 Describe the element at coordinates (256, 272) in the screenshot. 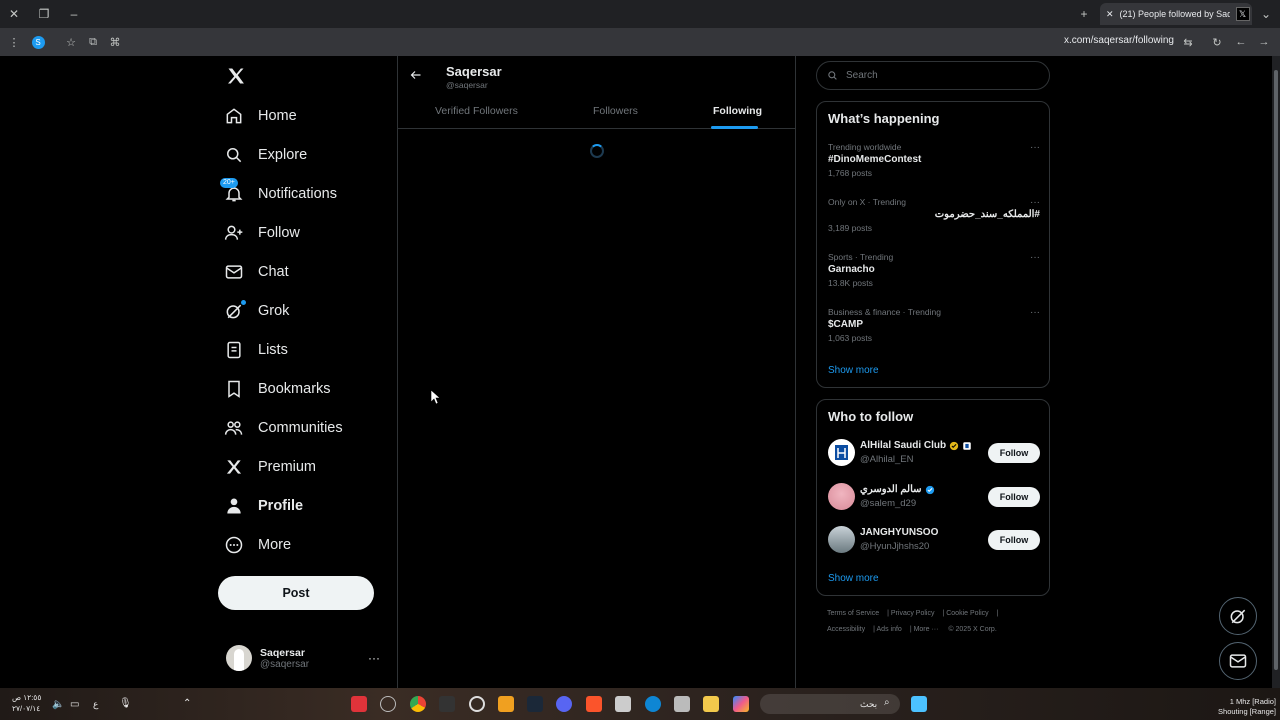

I see `sidebar-item-chat: Chat` at that location.